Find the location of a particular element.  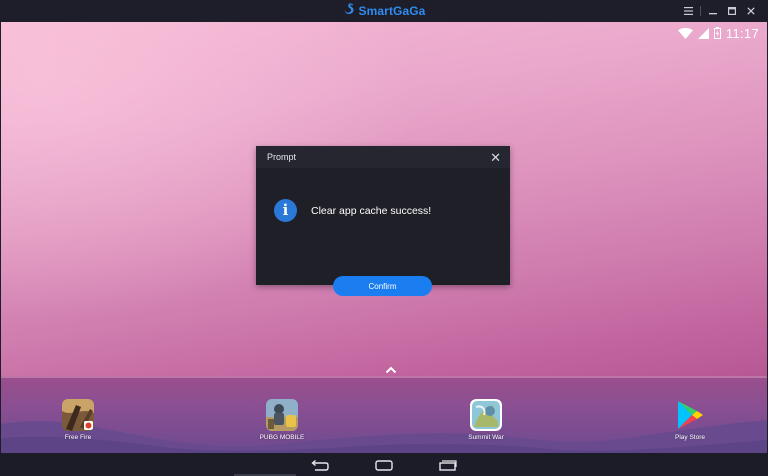

minimize-button is located at coordinates (712, 11).